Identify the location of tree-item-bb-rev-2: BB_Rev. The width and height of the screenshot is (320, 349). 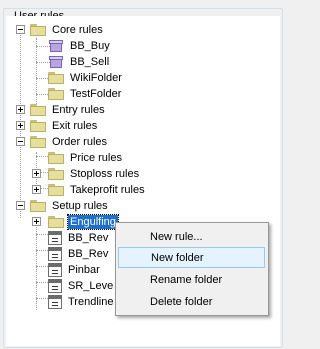
(79, 254).